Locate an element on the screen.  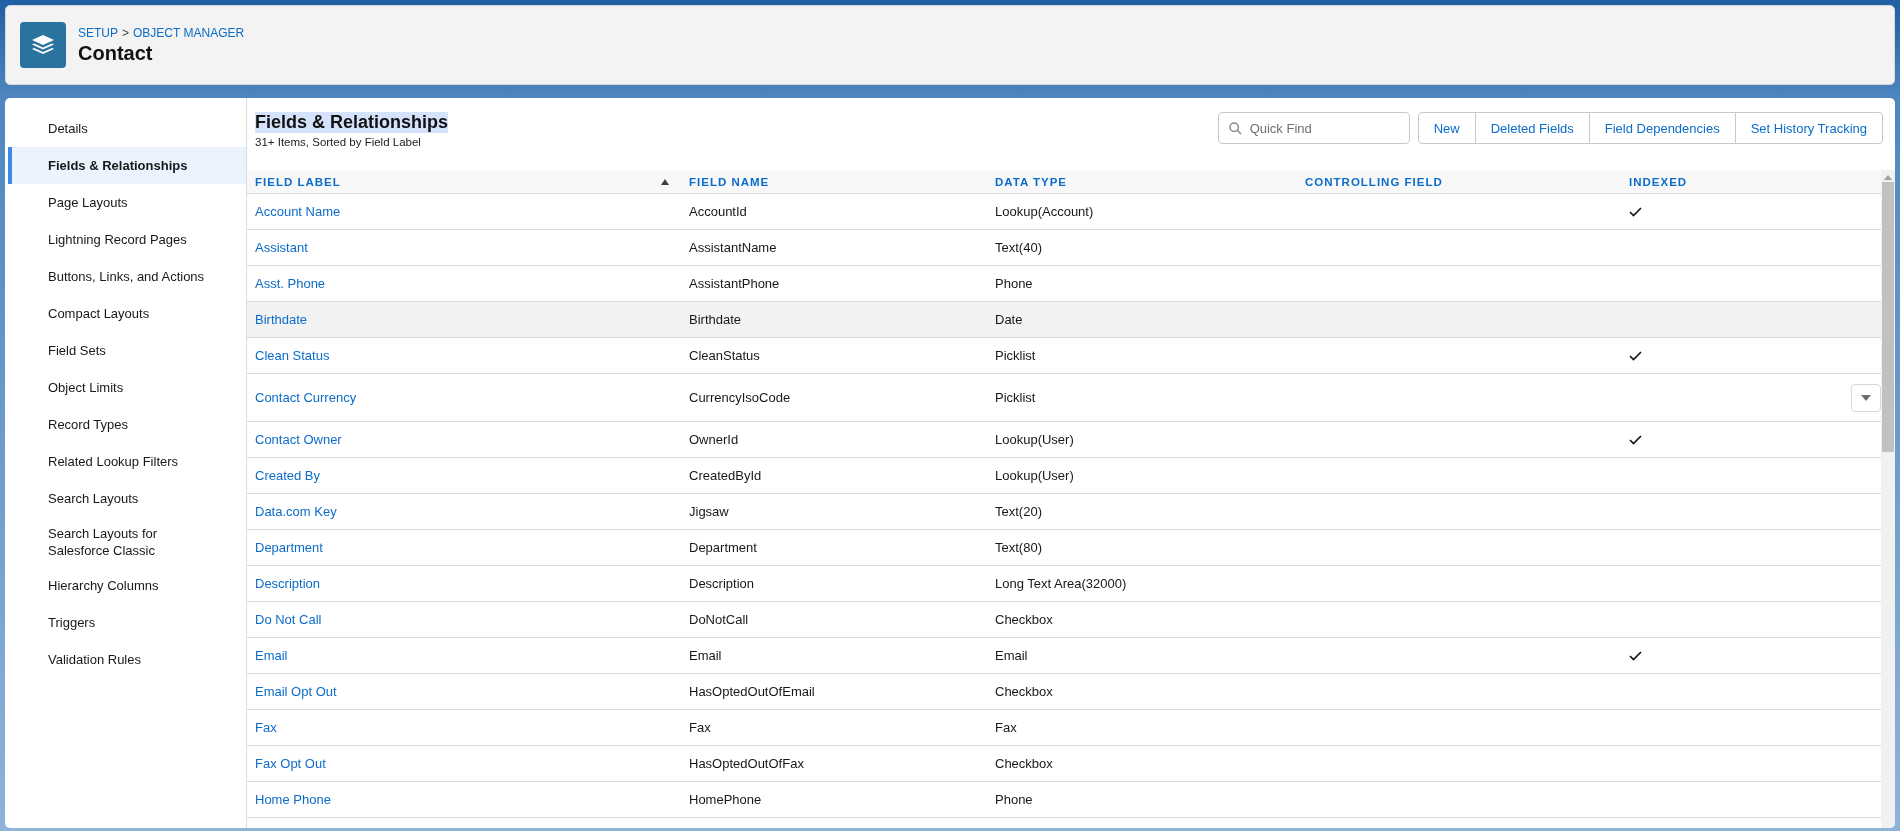
field-name-cell: Email is located at coordinates (705, 655).